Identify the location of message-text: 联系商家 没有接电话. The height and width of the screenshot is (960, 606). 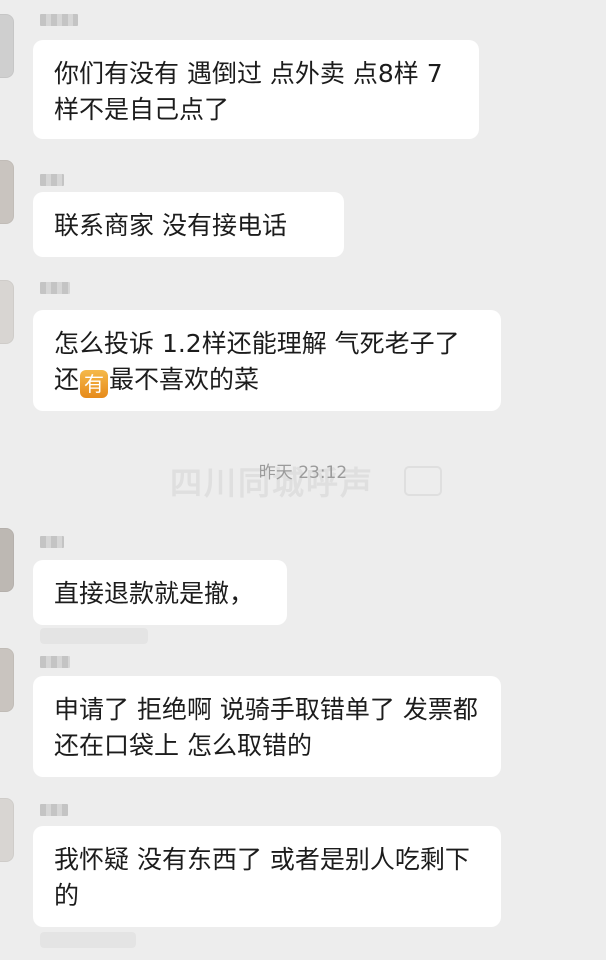
(170, 225).